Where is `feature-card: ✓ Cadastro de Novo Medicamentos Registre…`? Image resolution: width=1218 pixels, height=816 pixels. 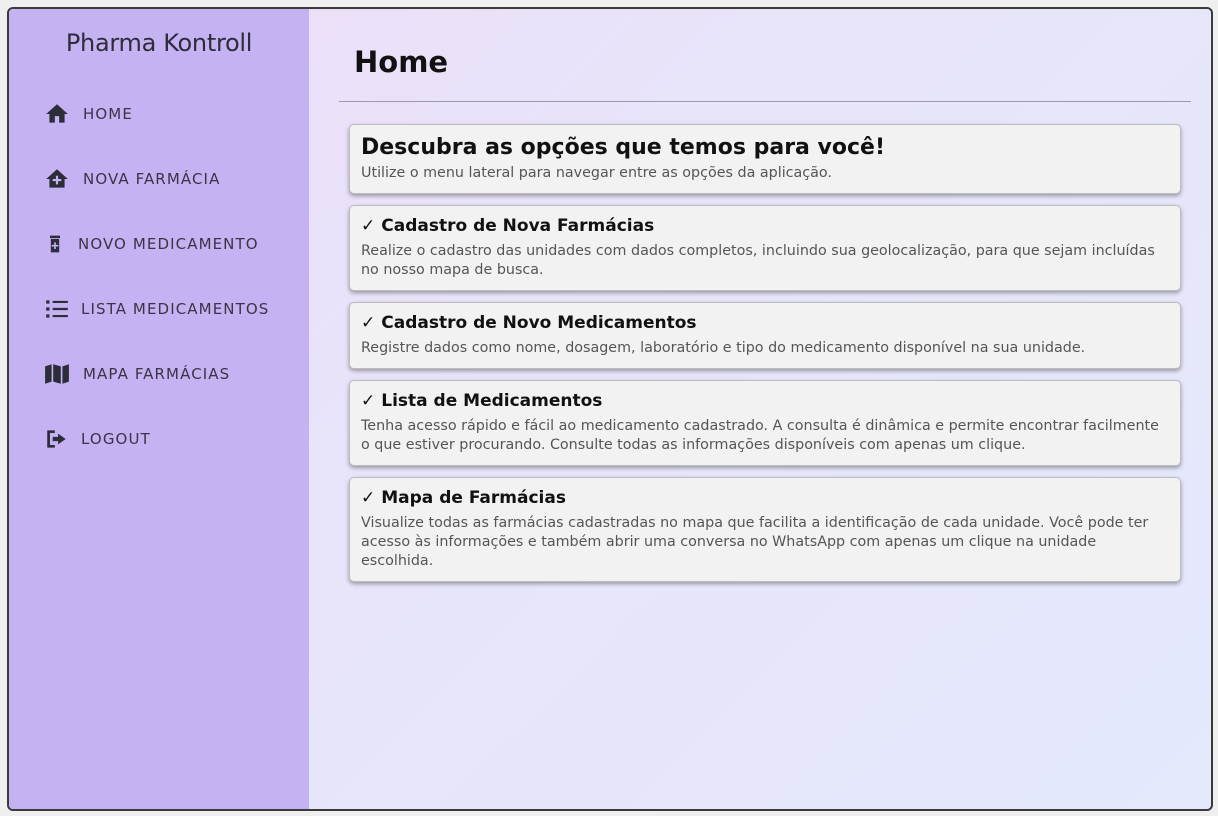 feature-card: ✓ Cadastro de Novo Medicamentos Registre… is located at coordinates (765, 335).